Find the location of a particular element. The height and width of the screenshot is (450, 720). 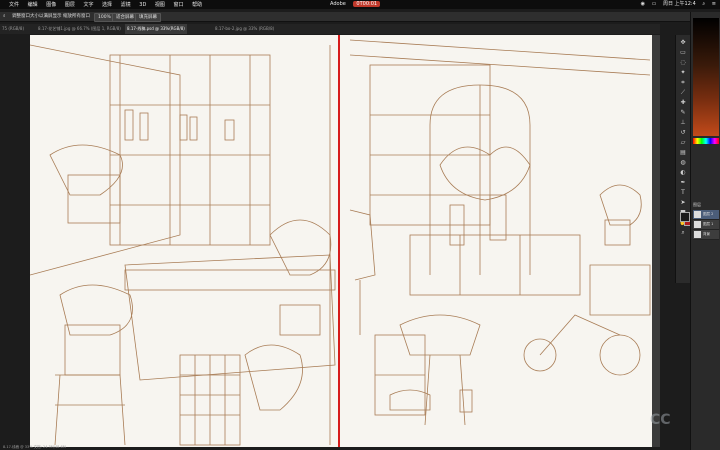

flower-pot-counter is located at coordinates (300, 247).